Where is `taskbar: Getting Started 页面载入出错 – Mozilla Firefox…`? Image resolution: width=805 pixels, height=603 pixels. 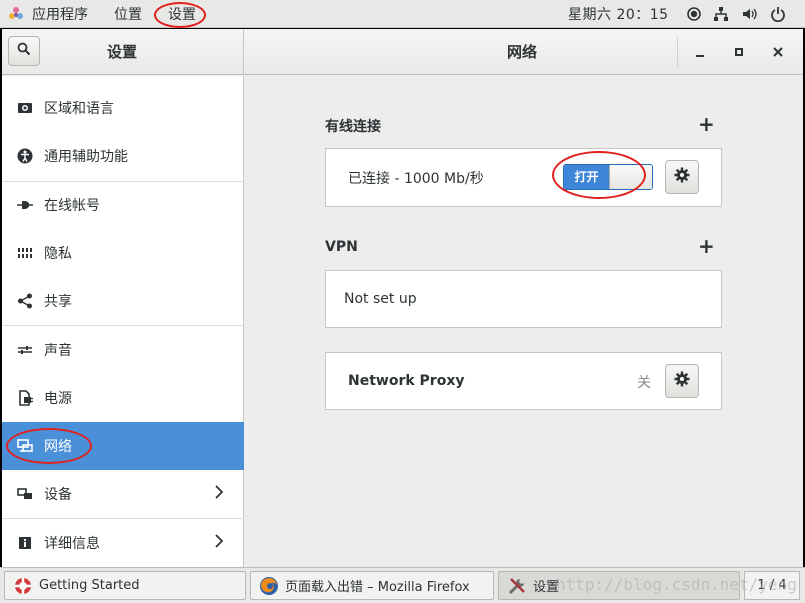
taskbar: Getting Started 页面载入出错 – Mozilla Firefox… is located at coordinates (402, 585).